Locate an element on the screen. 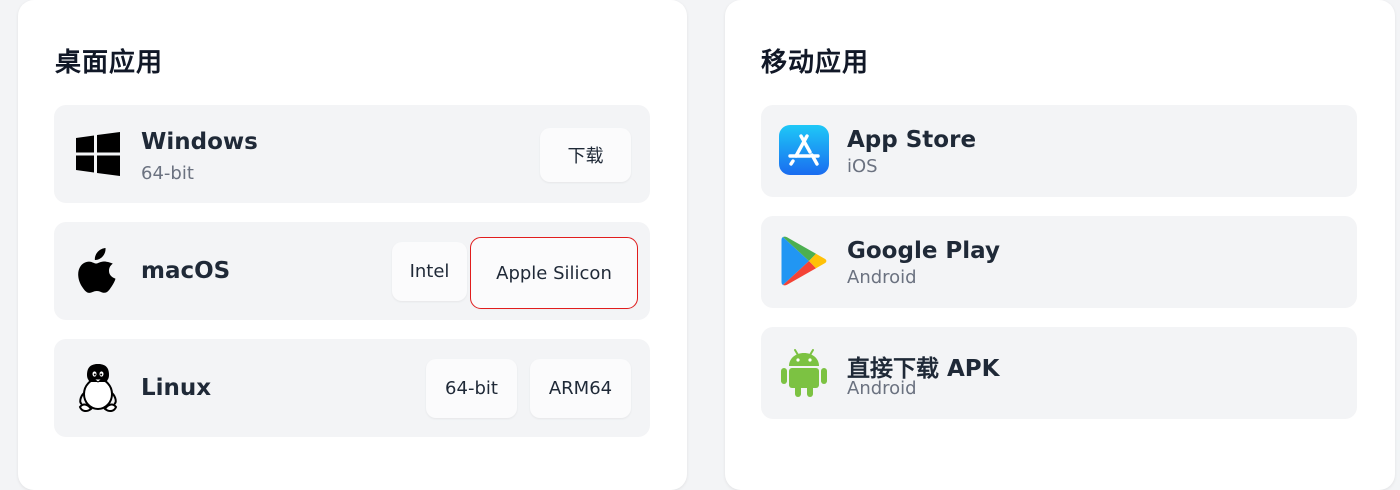  google-play-row: Google Play Android is located at coordinates (1059, 262).